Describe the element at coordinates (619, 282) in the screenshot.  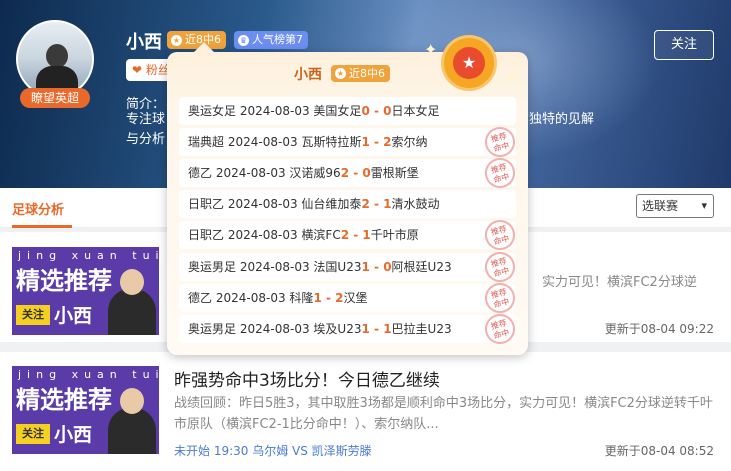
I see `article-summary-visible: 实力可见！横滨FC2分球逆` at that location.